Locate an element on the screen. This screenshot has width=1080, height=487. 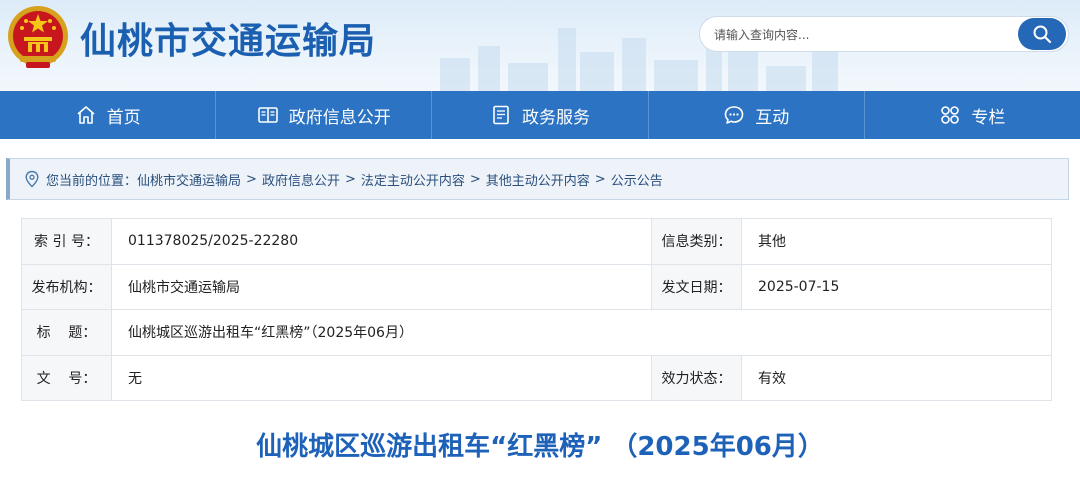
category-label: 信息类别： is located at coordinates (696, 241).